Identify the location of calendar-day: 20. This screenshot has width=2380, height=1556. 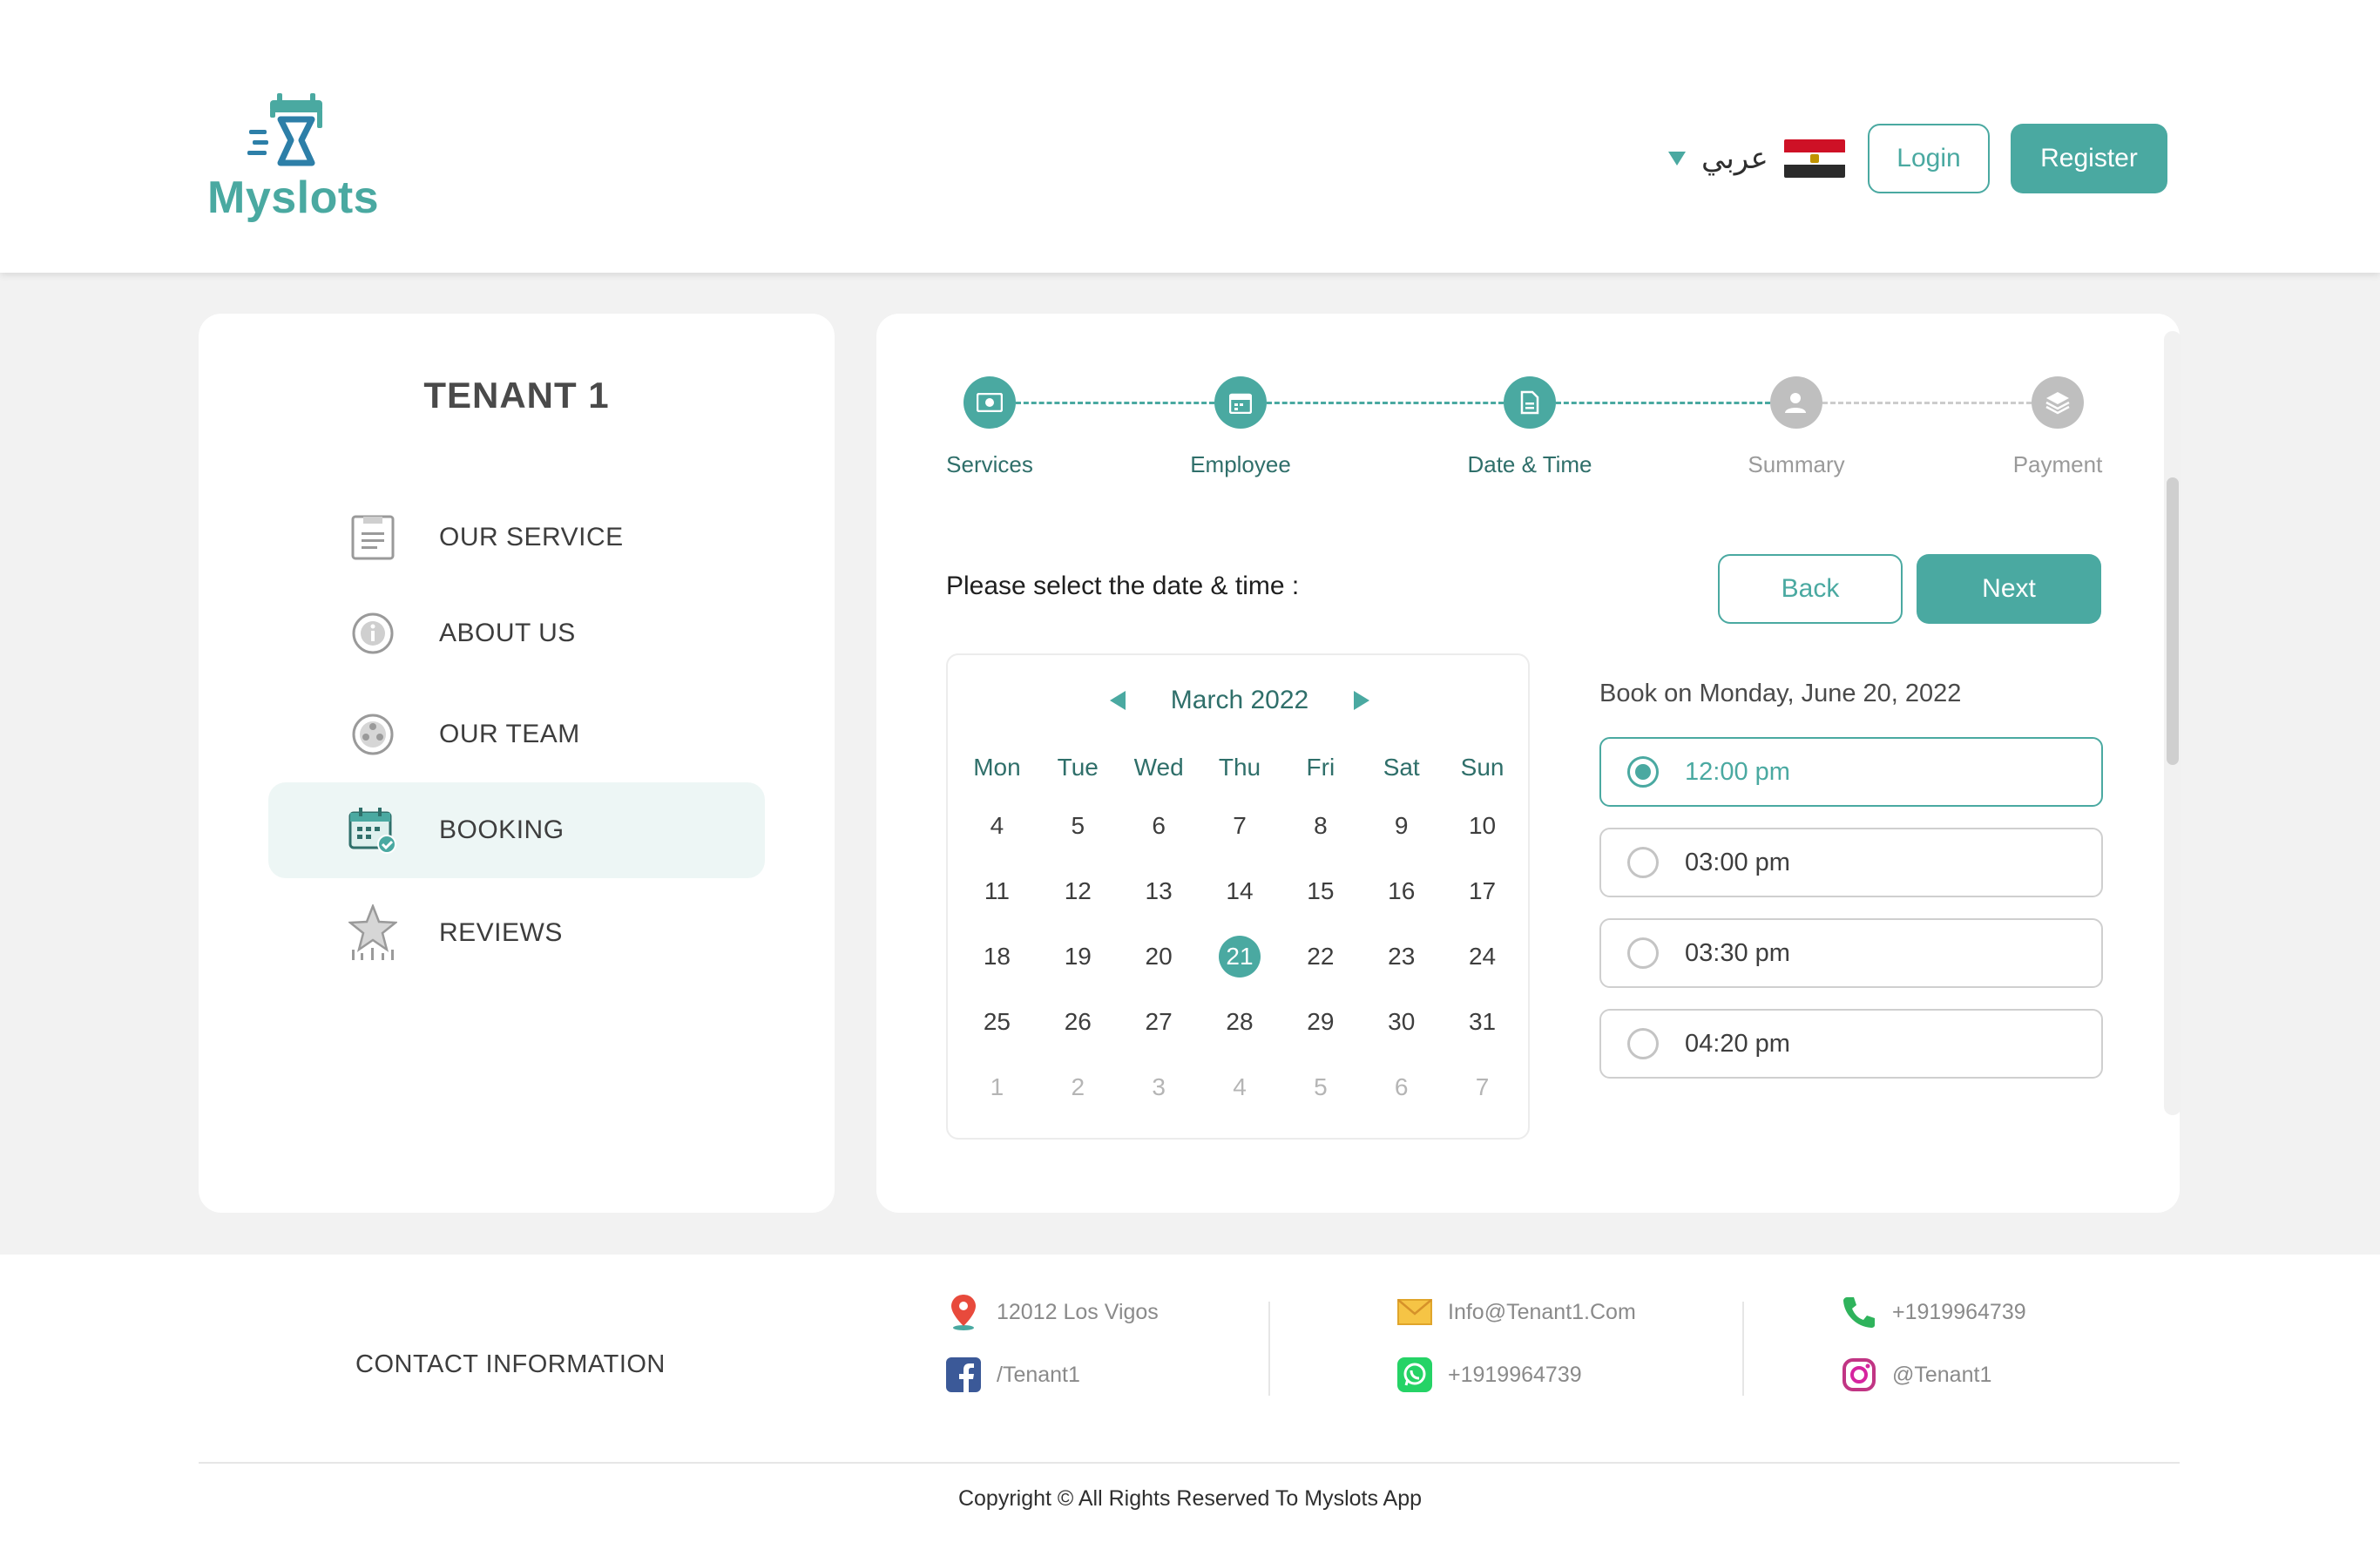
(1159, 956).